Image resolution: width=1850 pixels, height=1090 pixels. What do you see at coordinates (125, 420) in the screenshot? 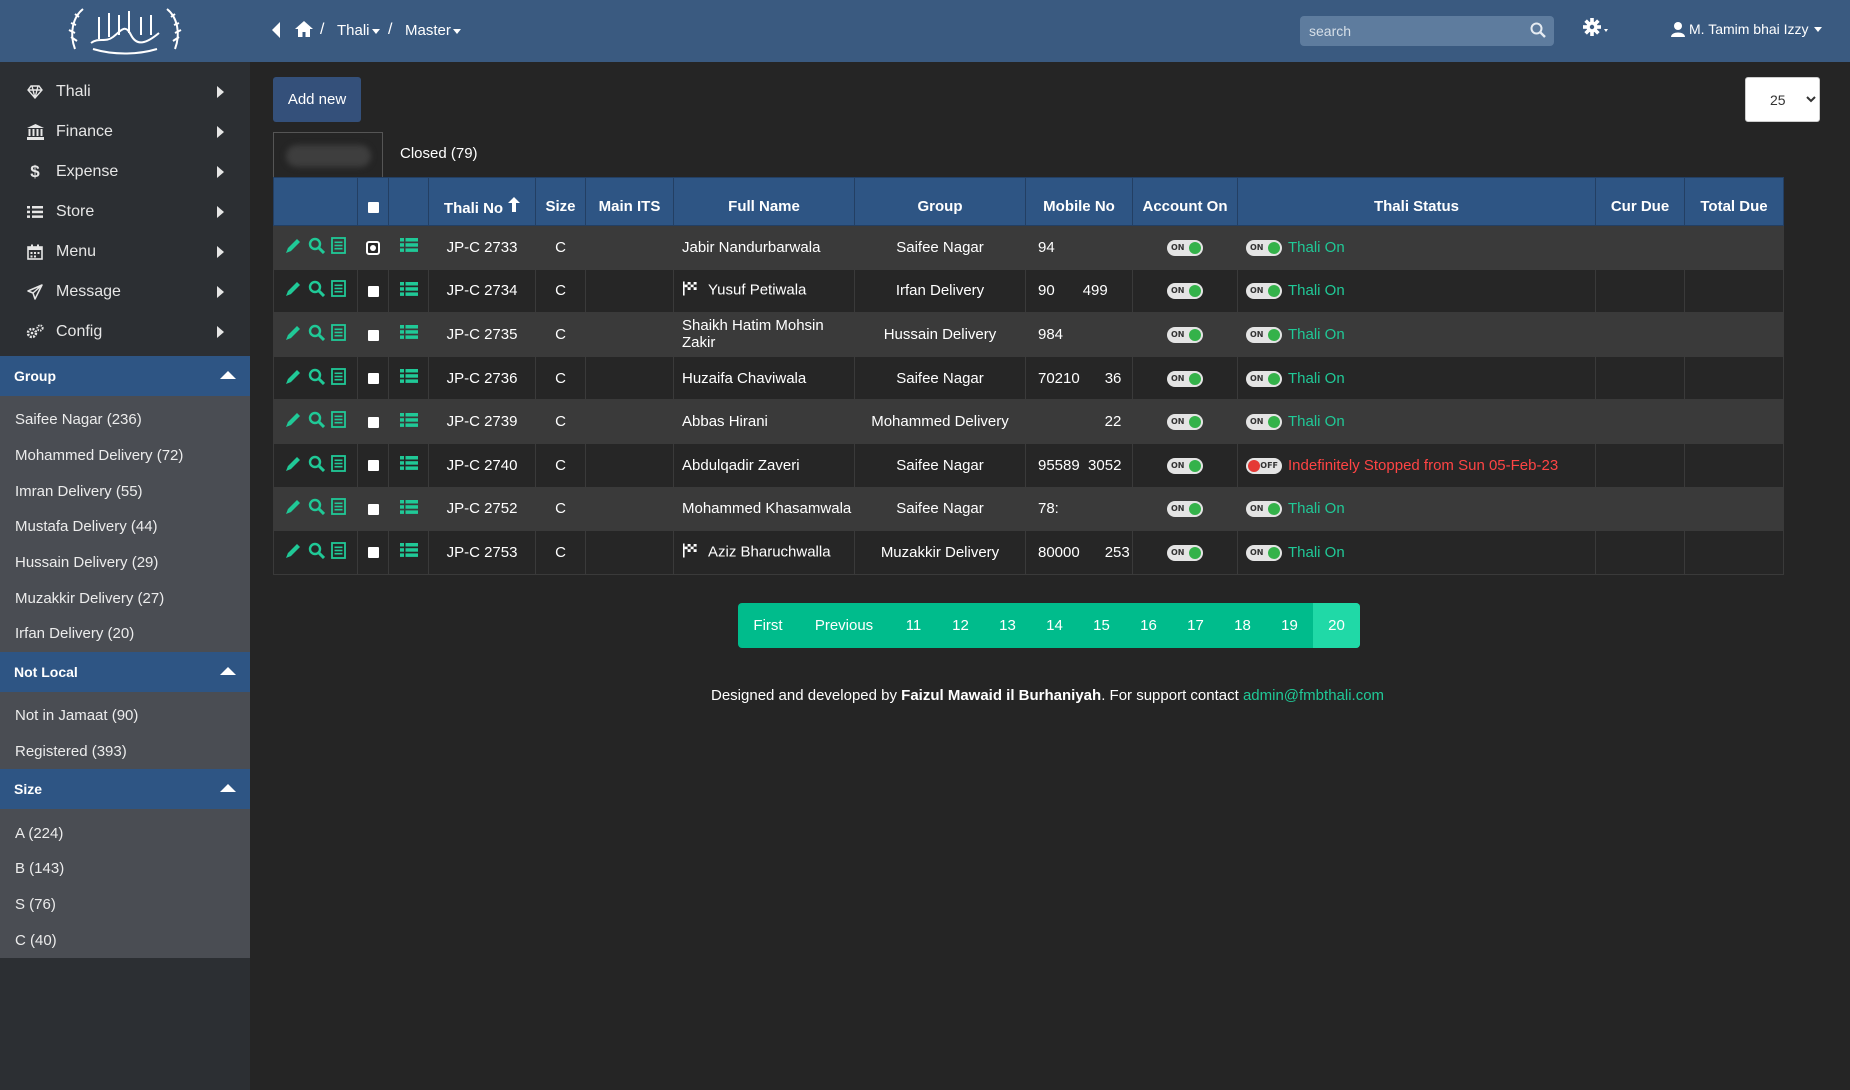
I see `filter-item: Saifee Nagar (236)` at bounding box center [125, 420].